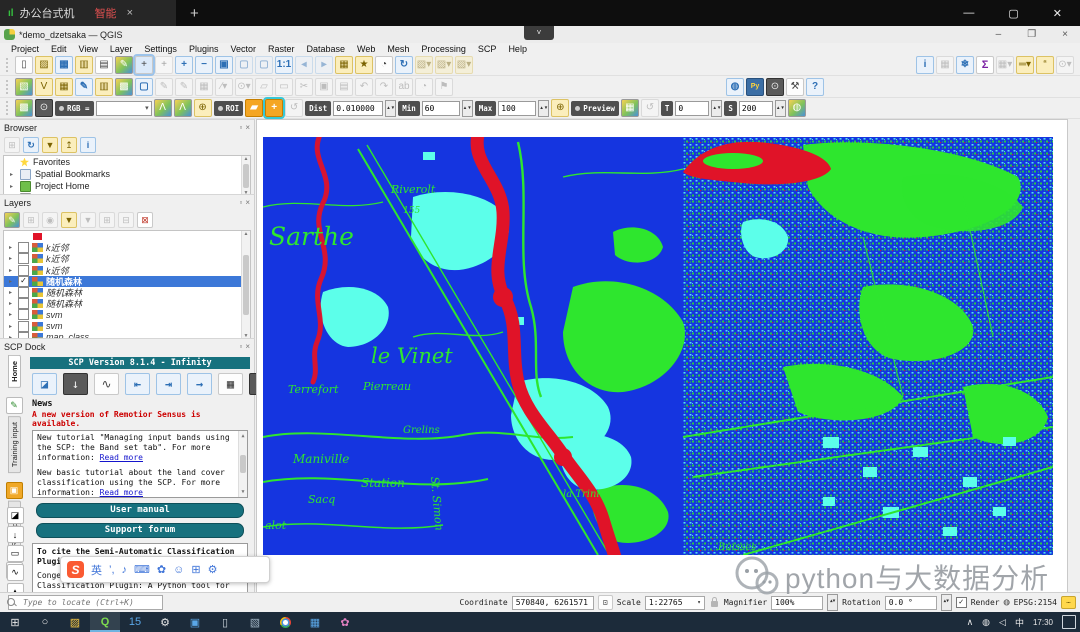  I want to click on menu-item: Vector, so click(243, 49).